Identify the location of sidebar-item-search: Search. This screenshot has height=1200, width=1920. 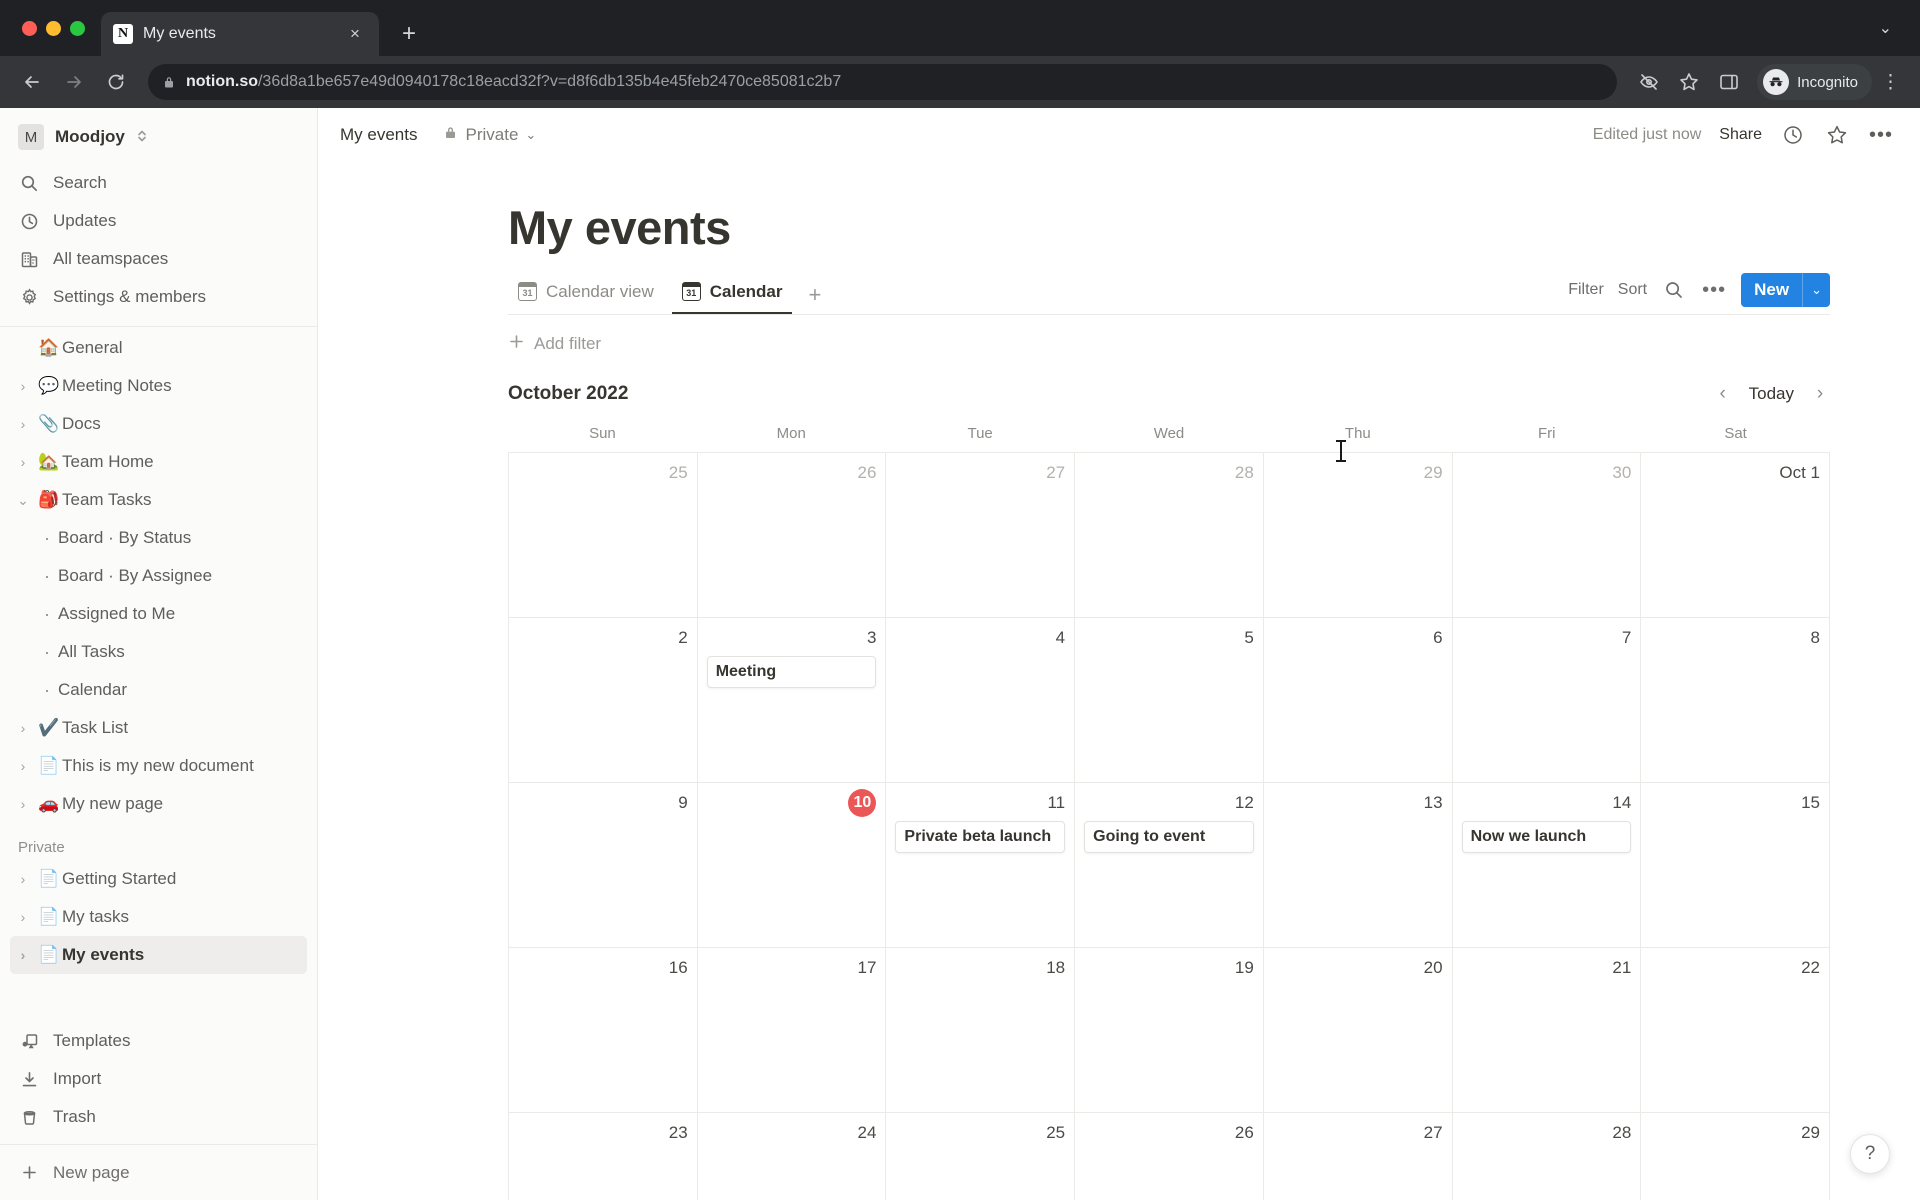
(158, 183).